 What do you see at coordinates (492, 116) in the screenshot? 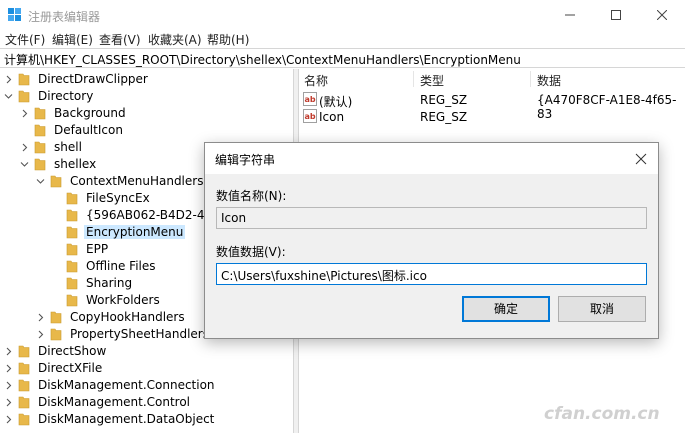
I see `value-row: ab Icon REG_SZ` at bounding box center [492, 116].